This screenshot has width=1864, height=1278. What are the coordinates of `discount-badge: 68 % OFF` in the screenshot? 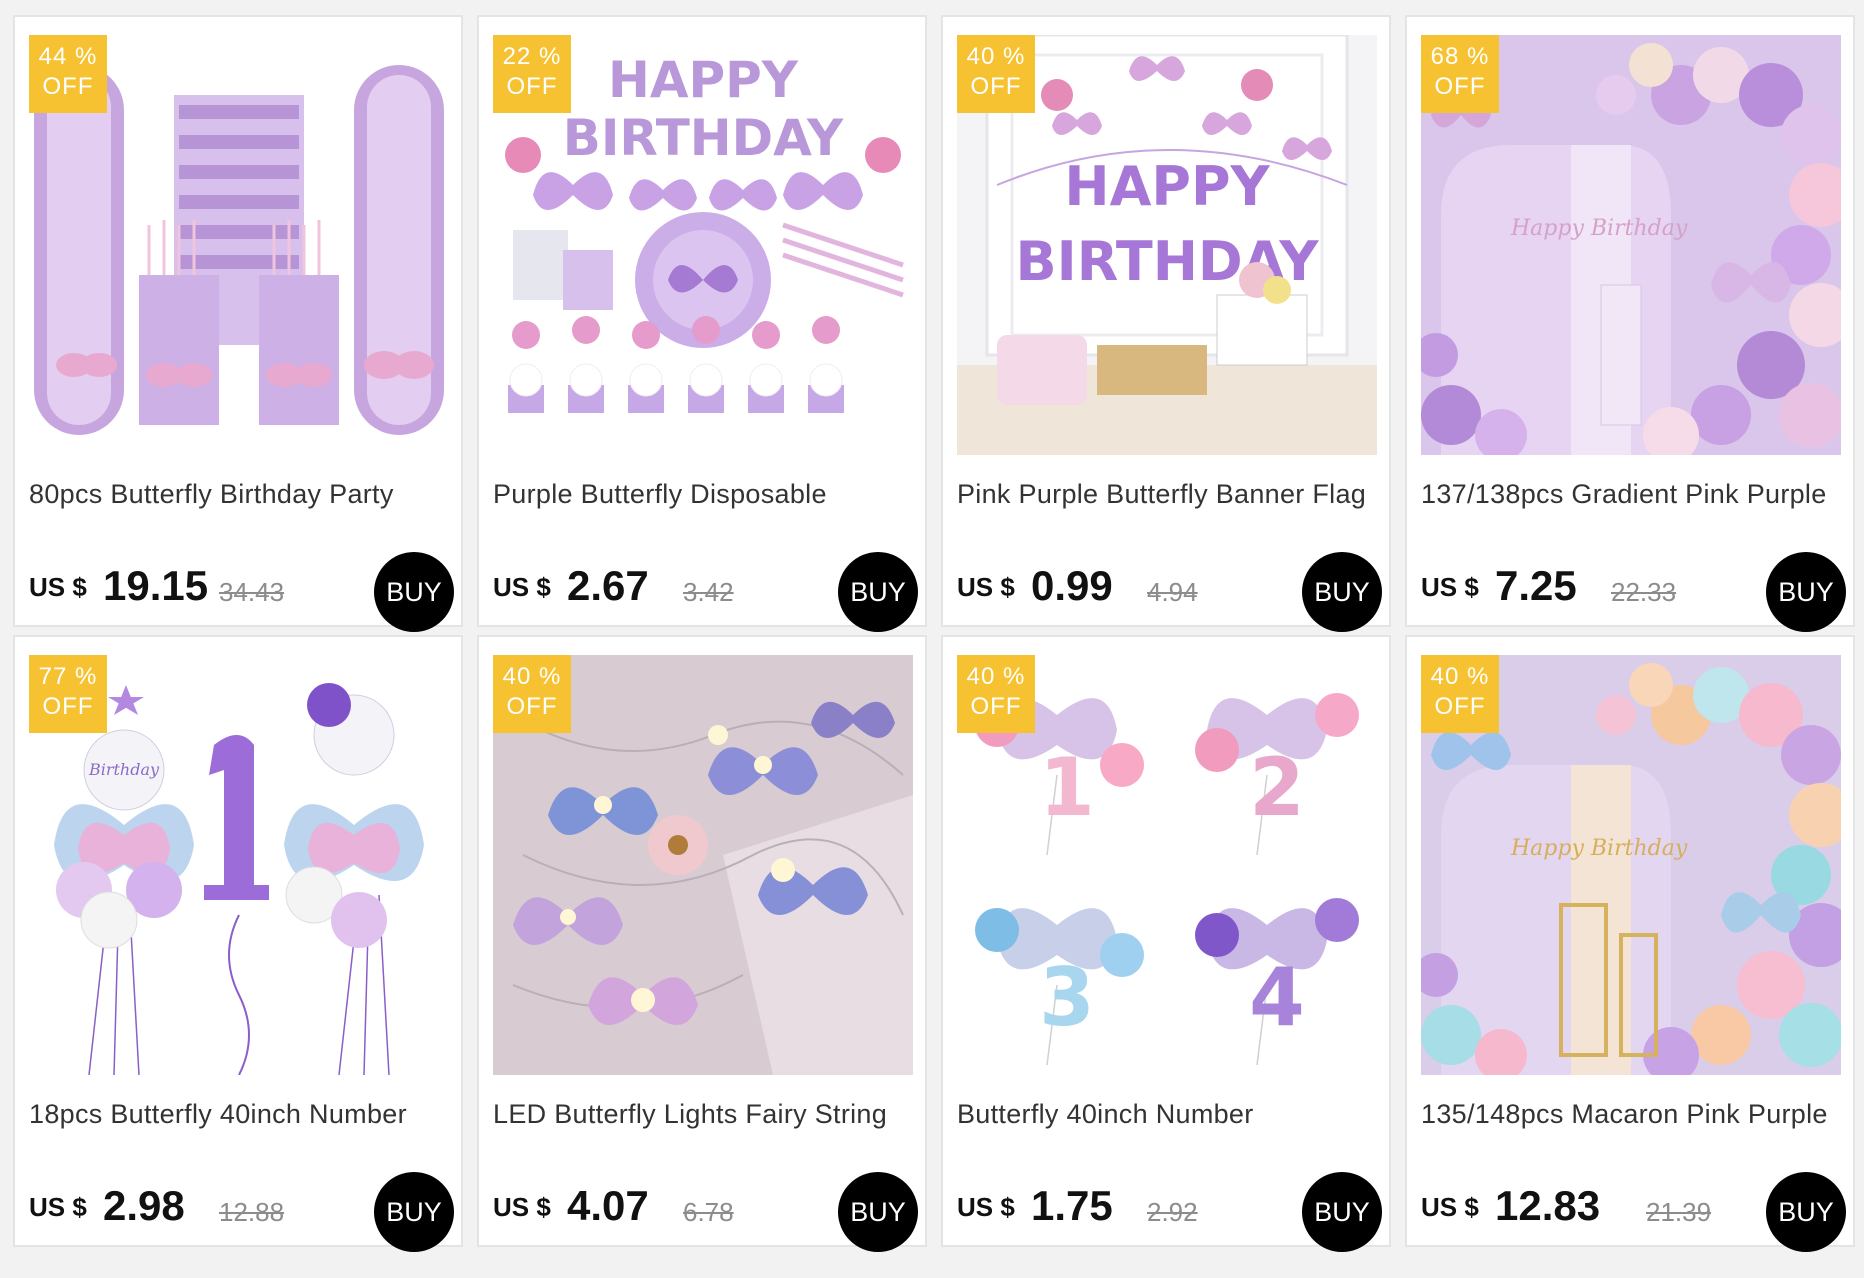 It's located at (1460, 74).